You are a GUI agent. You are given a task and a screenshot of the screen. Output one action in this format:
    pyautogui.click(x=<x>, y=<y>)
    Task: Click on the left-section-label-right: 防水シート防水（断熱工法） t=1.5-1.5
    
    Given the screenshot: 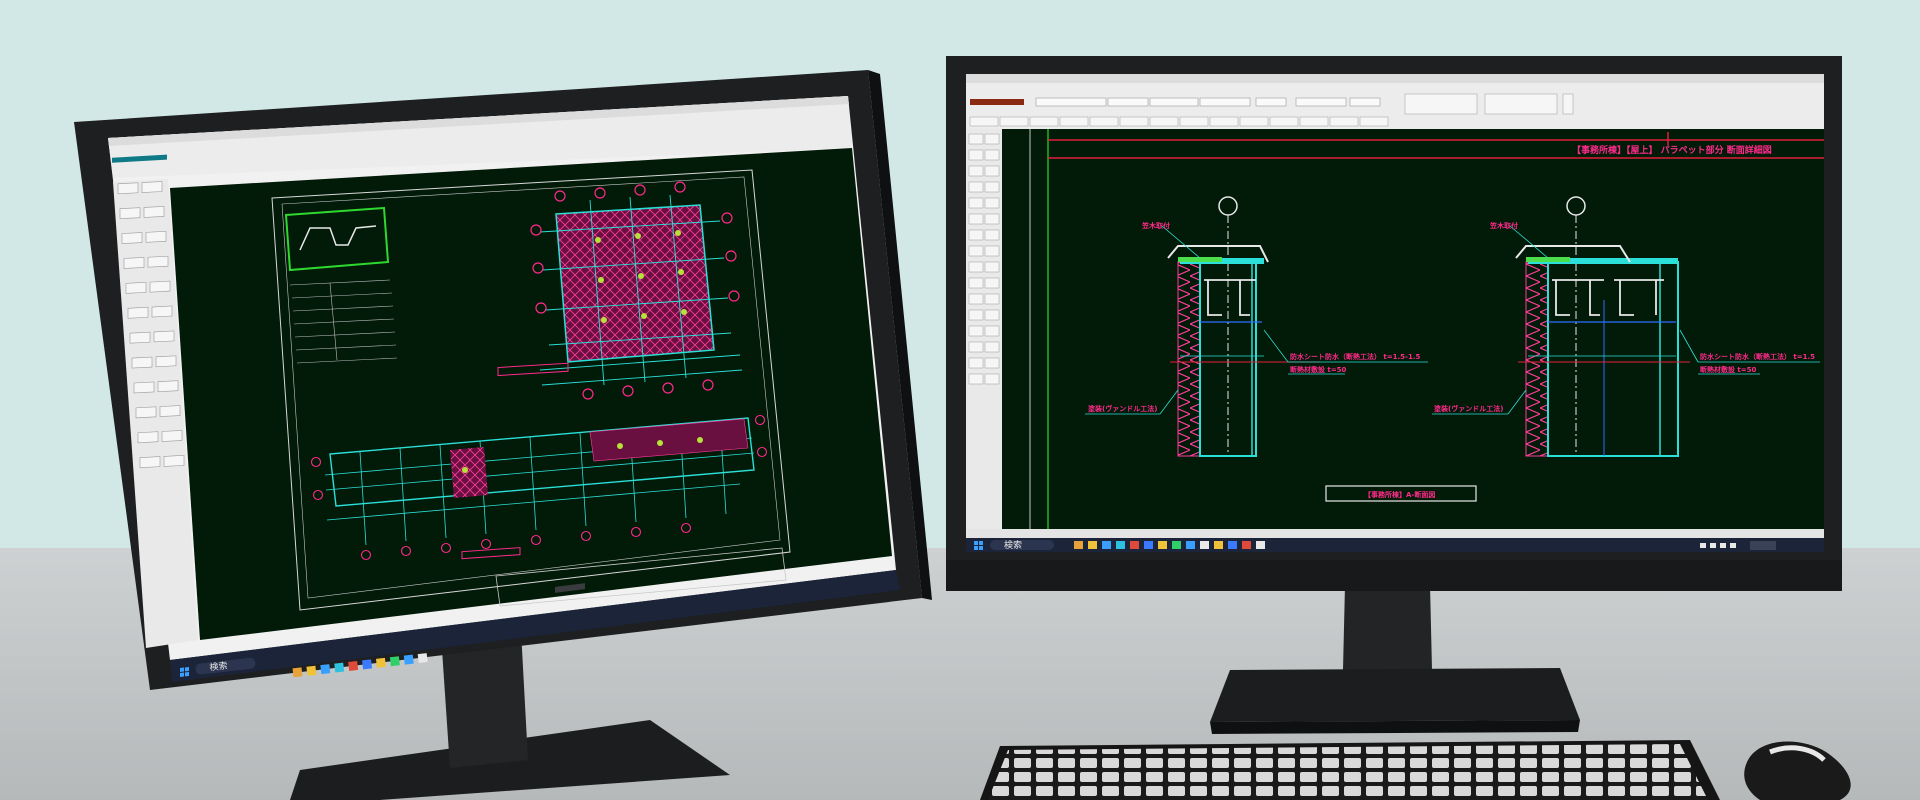 What is the action you would take?
    pyautogui.click(x=1355, y=356)
    